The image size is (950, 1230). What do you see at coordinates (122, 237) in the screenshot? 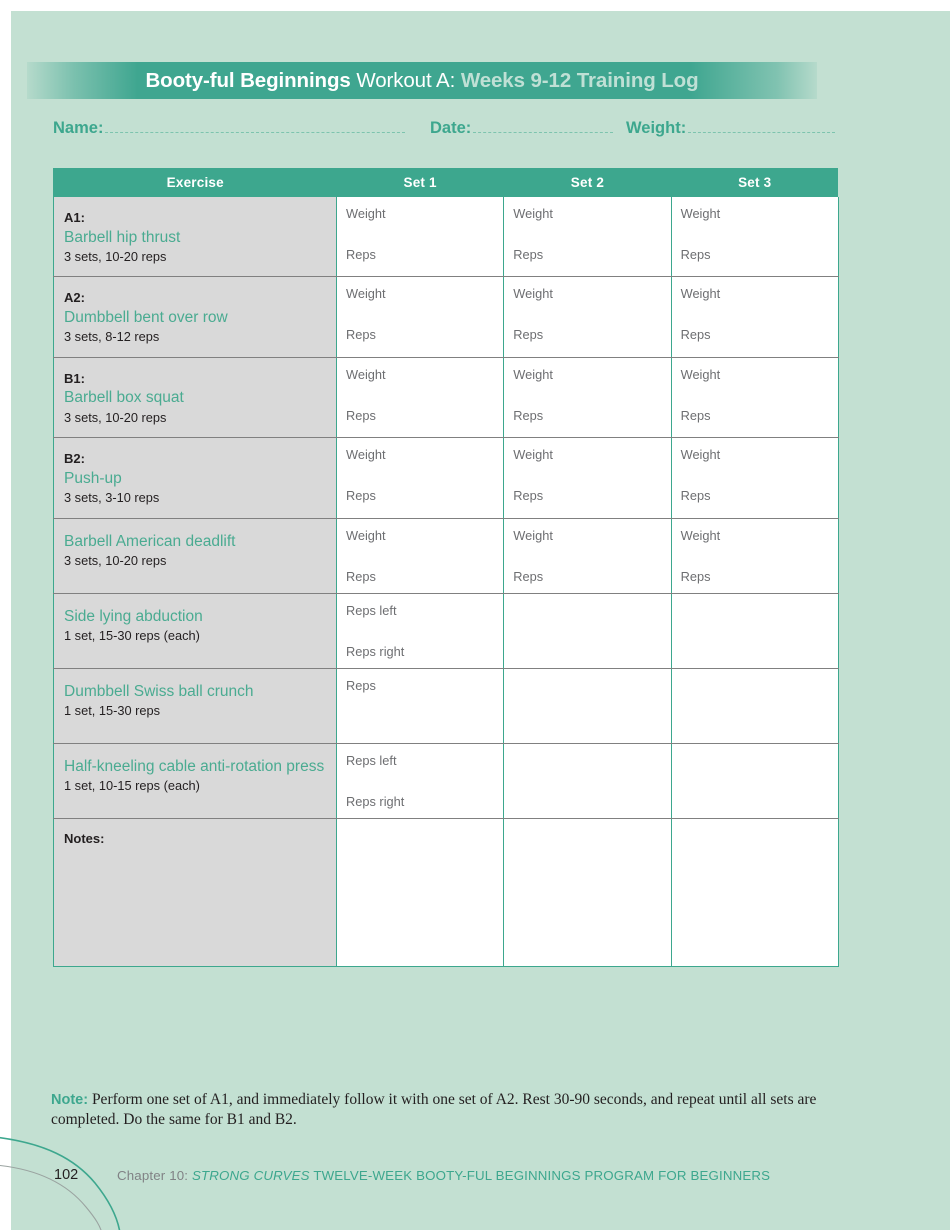
I see `exercise-name: Barbell hip thrust` at bounding box center [122, 237].